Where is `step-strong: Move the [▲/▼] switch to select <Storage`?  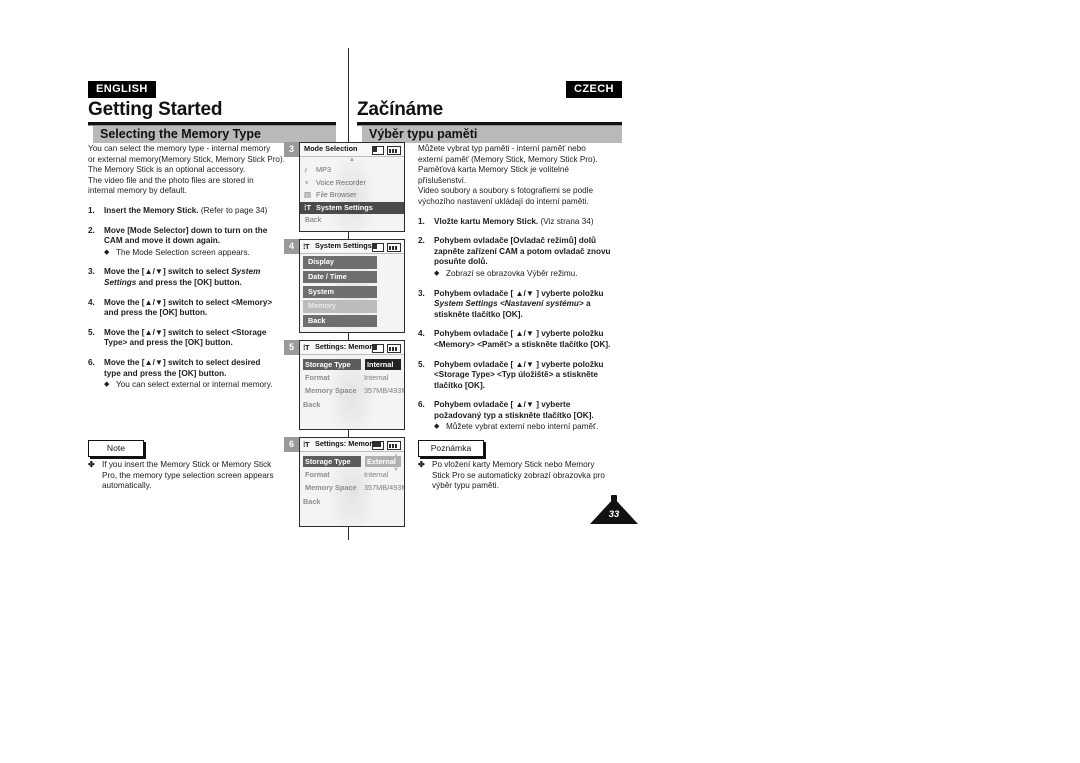
step-strong: Move the [▲/▼] switch to select <Storage is located at coordinates (185, 332).